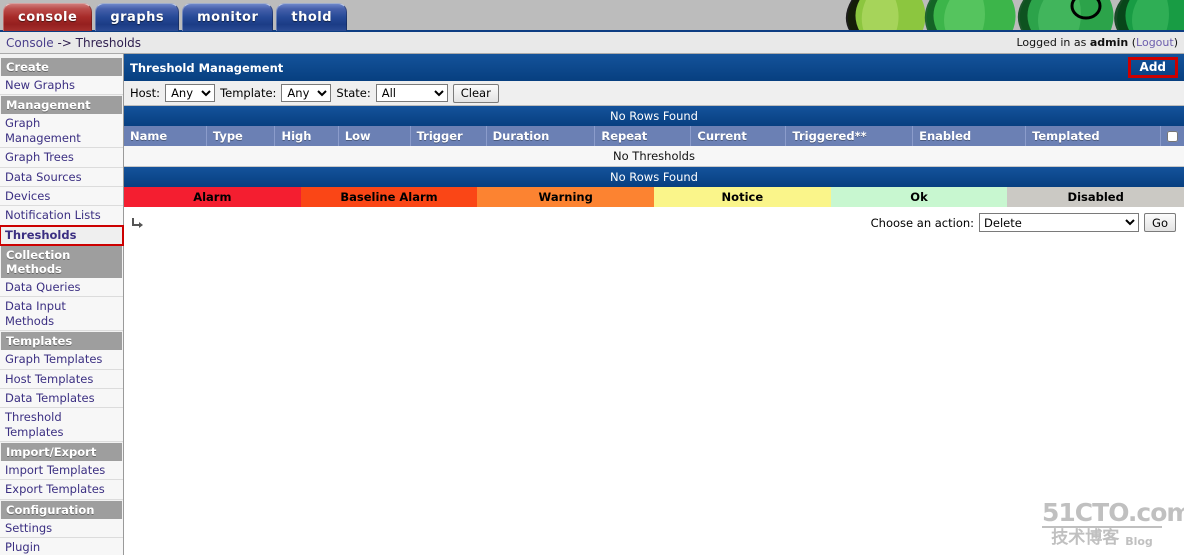 The image size is (1184, 555). I want to click on logout-open-paren: (, so click(1132, 42).